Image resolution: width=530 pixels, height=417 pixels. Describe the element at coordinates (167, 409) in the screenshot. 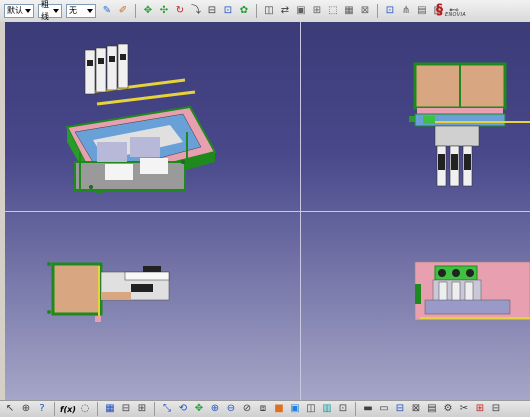

I see `pan-icon: ⤡` at that location.